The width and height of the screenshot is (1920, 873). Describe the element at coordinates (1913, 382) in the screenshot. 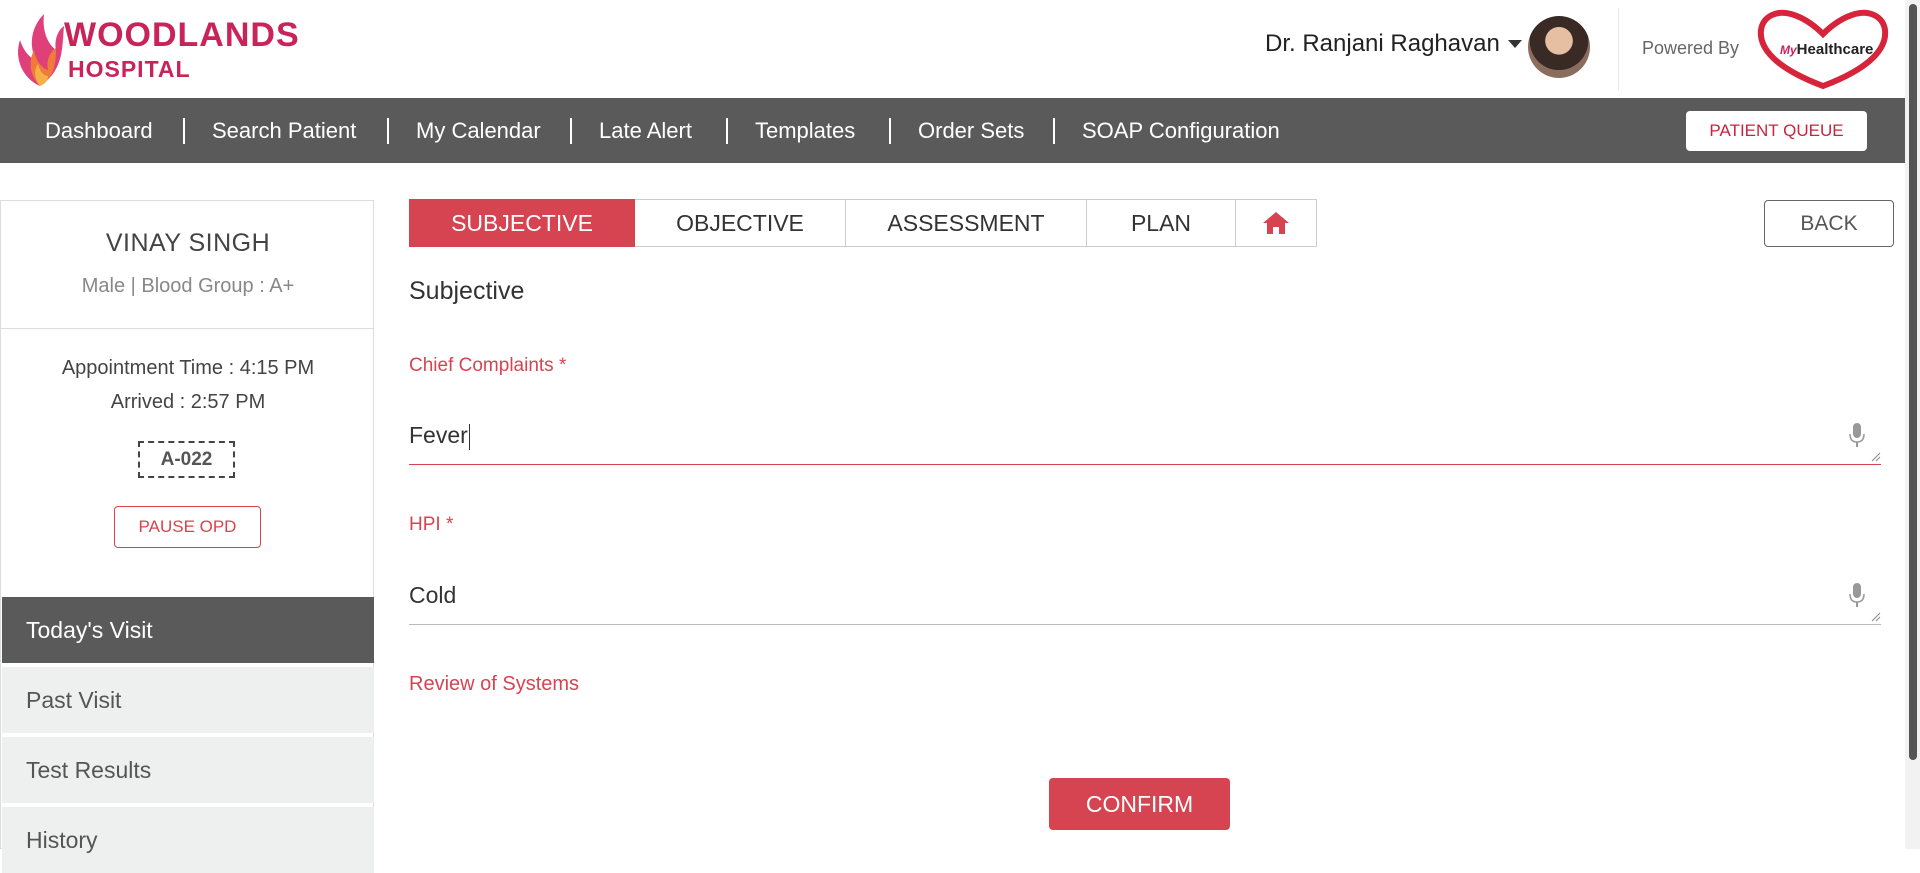

I see `scrollbar-thumb` at that location.